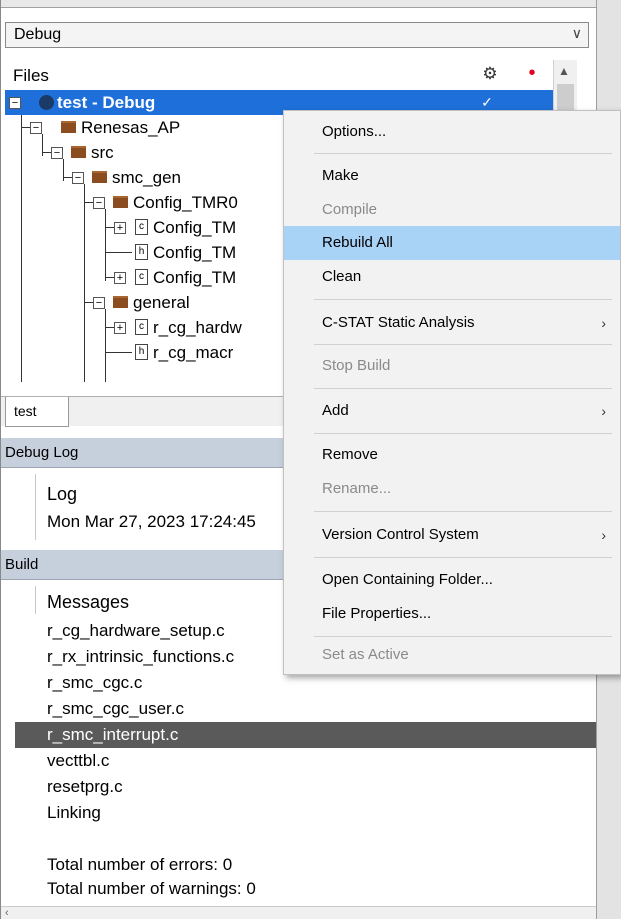  I want to click on menu-item-rebuild-all: Rebuild All, so click(452, 243).